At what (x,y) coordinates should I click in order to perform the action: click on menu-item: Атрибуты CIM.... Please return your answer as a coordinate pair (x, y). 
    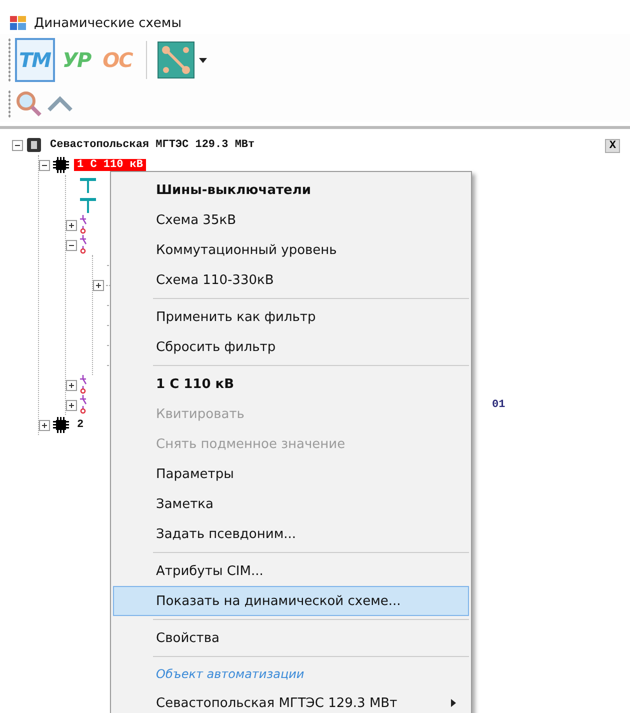
    Looking at the image, I should click on (291, 571).